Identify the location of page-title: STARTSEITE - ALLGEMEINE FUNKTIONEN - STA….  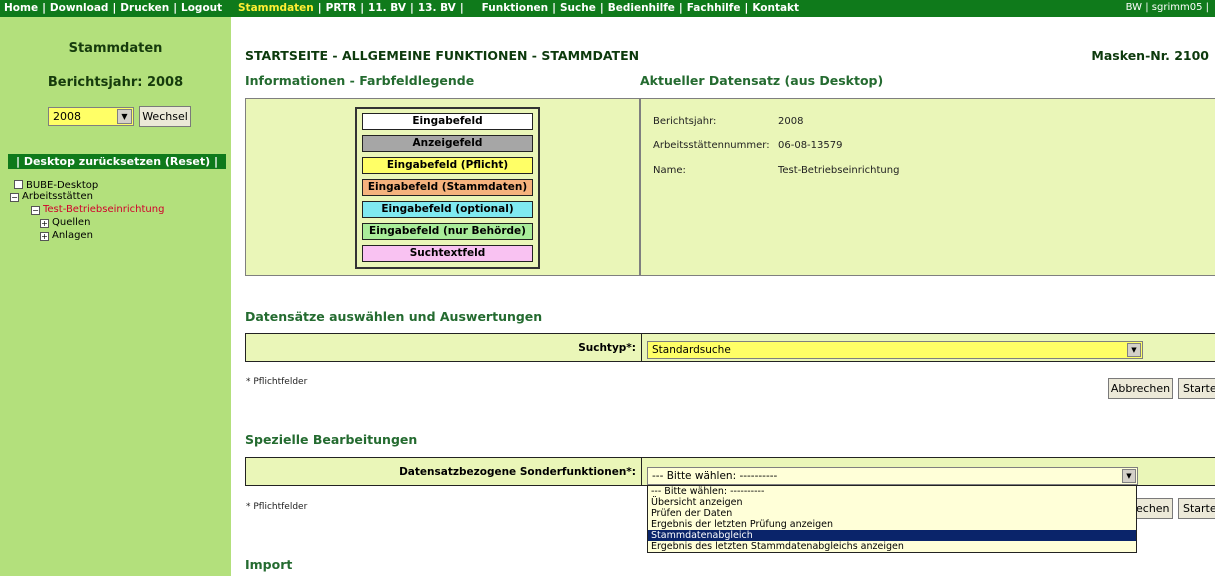
(442, 55).